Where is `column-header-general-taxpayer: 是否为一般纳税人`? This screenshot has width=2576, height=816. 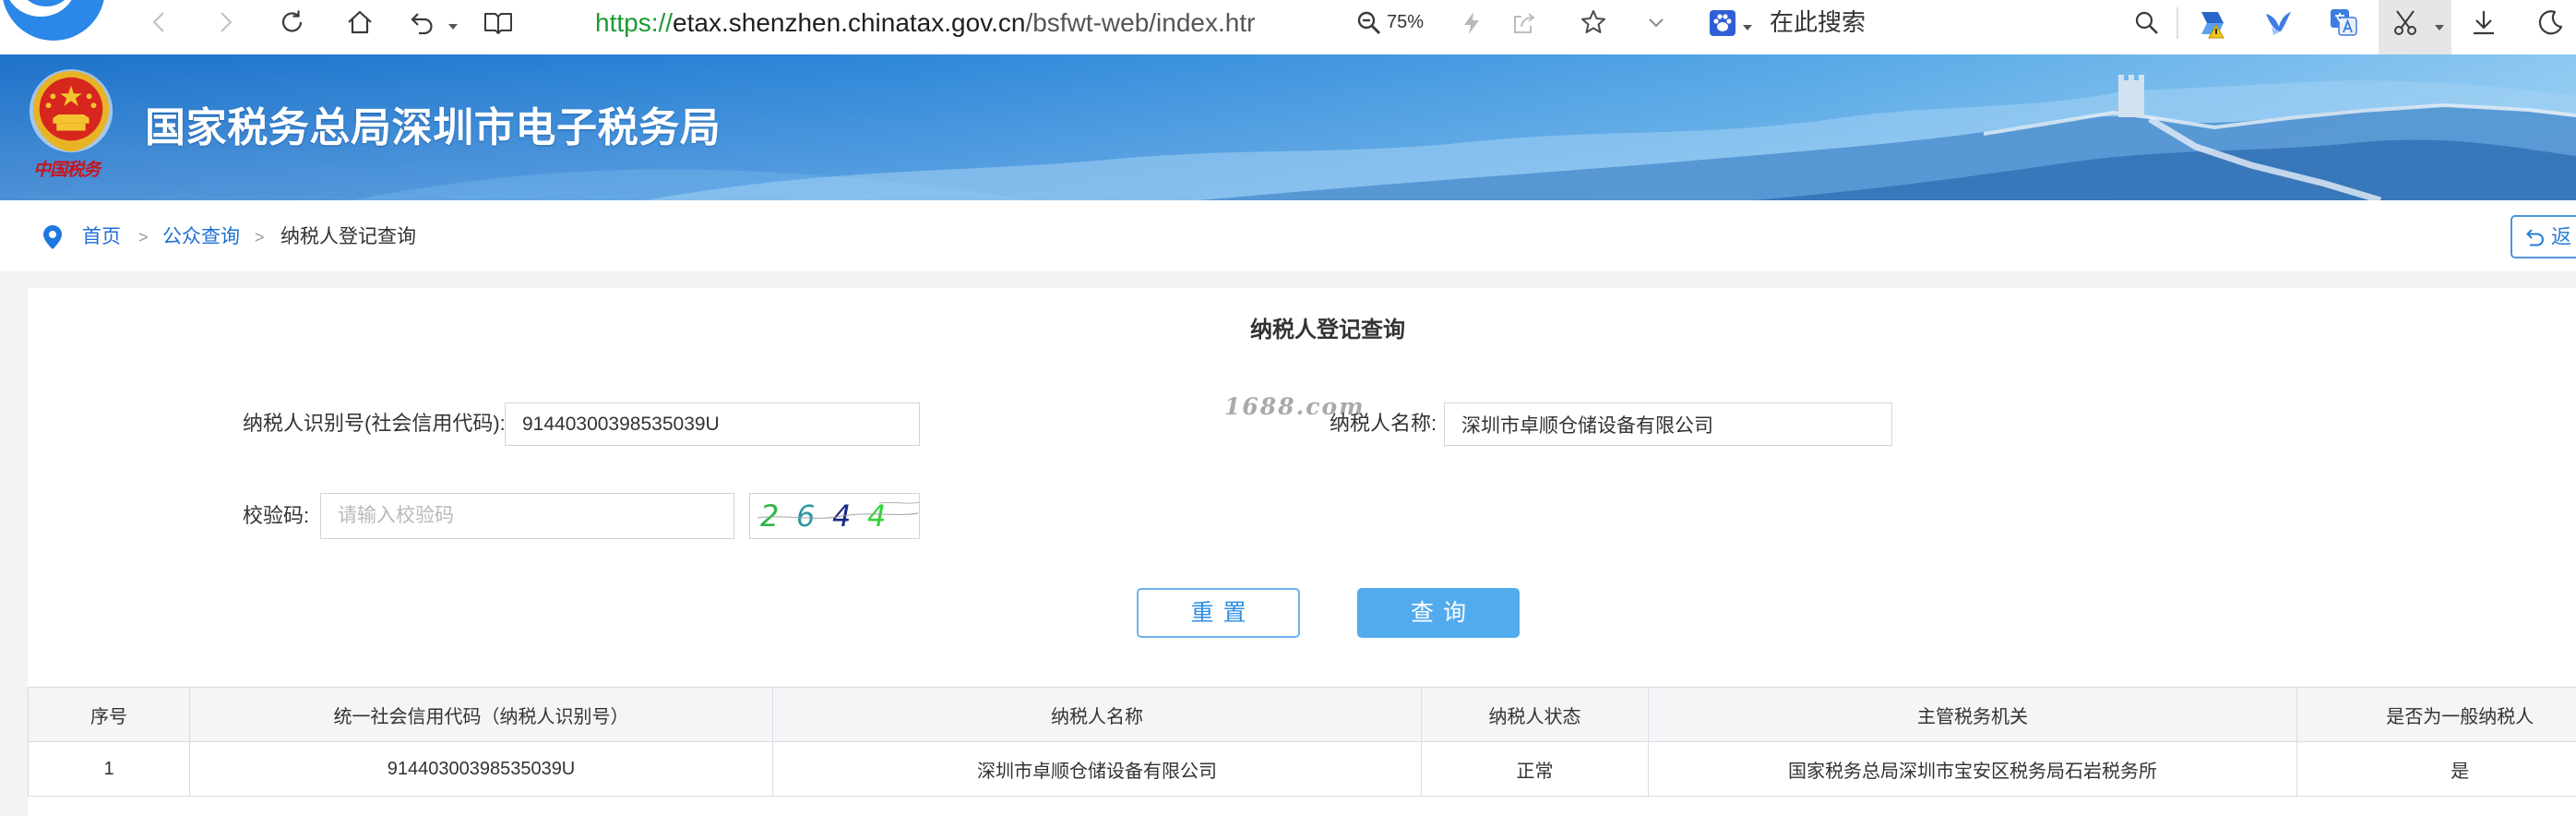
column-header-general-taxpayer: 是否为一般纳税人 is located at coordinates (2436, 714).